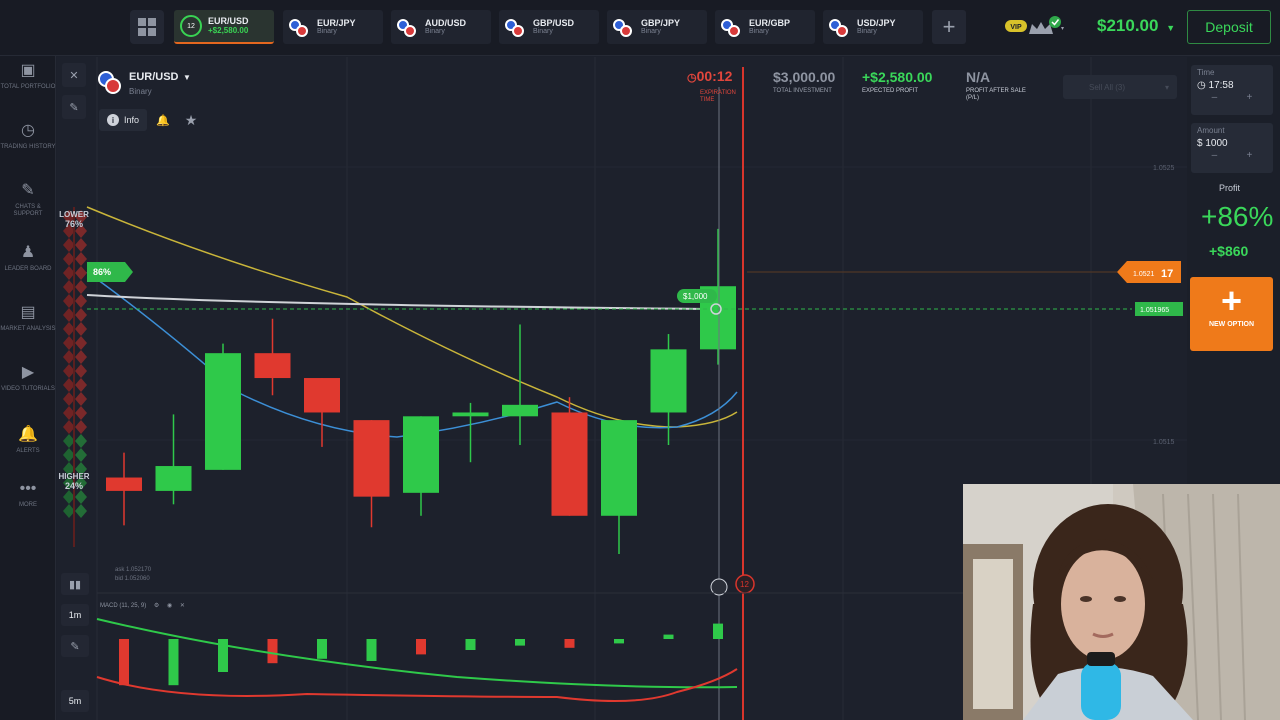 The image size is (1280, 720). Describe the element at coordinates (1232, 148) in the screenshot. I see `amount-input: Amount $ 1000 – +` at that location.